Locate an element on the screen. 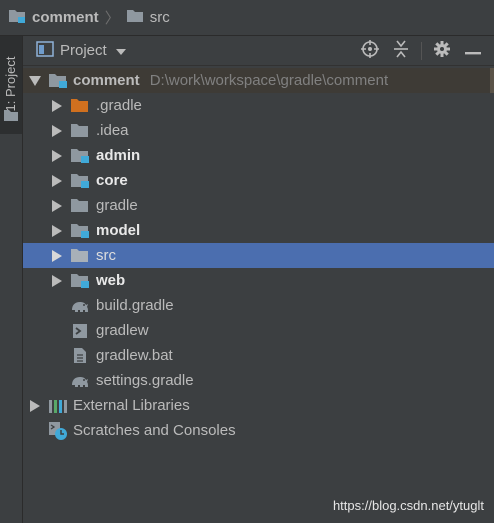  project-toolwindow-header: Project is located at coordinates (258, 51).